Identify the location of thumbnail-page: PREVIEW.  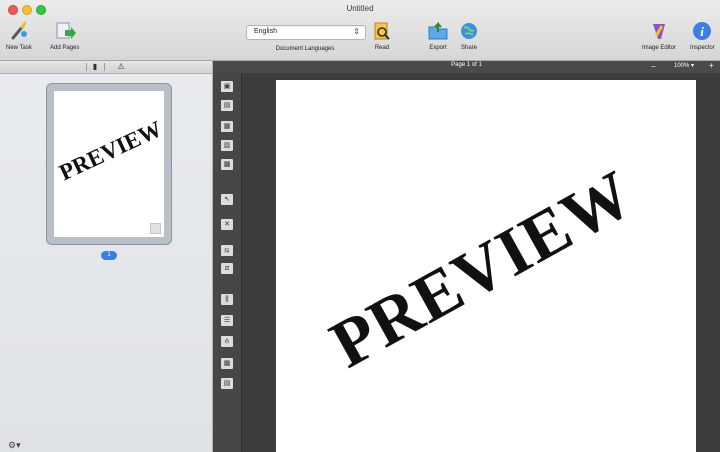
(109, 164).